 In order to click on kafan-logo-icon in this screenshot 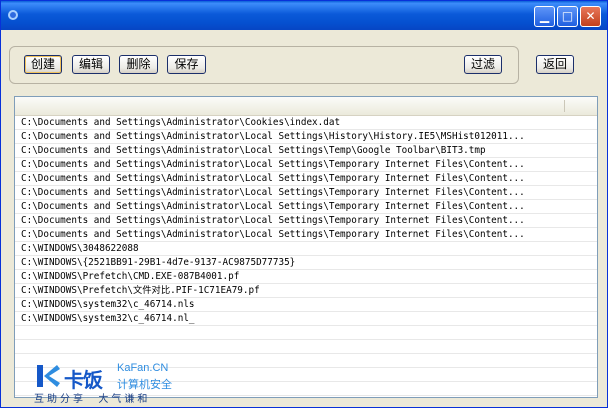, I will do `click(48, 376)`.